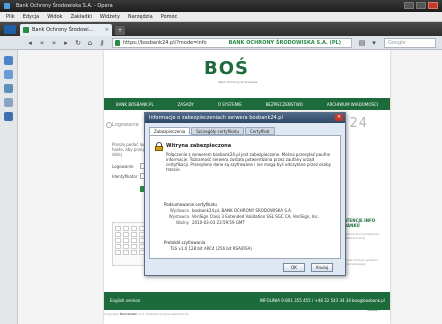  I want to click on new-tab-button: +, so click(120, 30).